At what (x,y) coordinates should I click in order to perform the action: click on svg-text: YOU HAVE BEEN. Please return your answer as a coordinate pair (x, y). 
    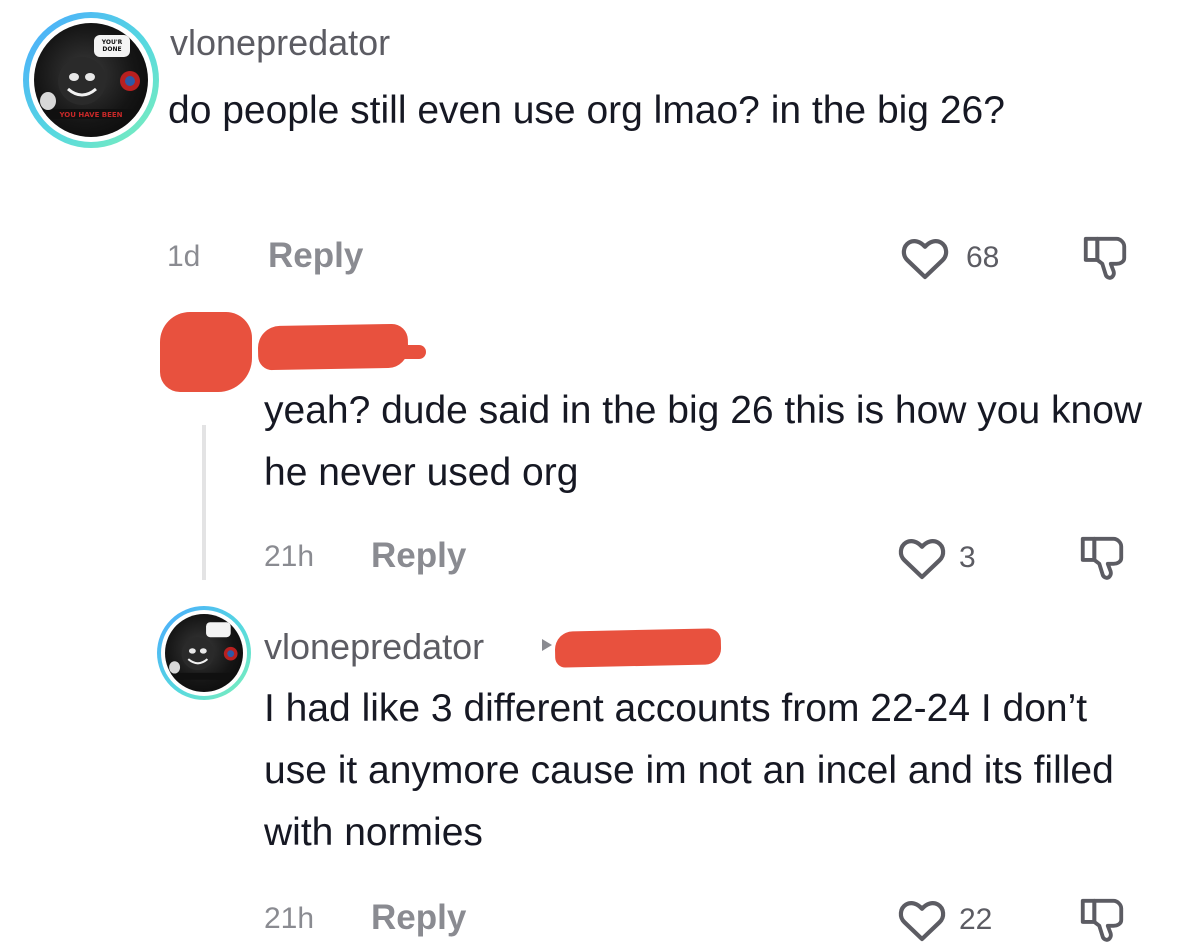
    Looking at the image, I should click on (90, 115).